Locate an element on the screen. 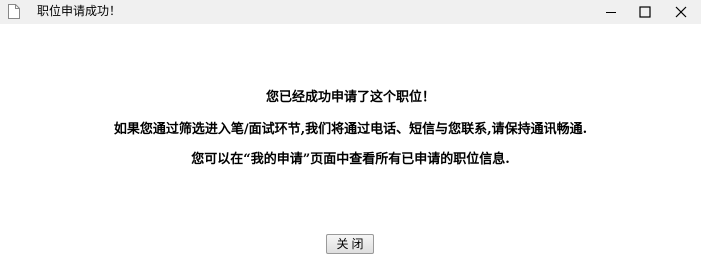  view-applications-hint: 您可以在“我的申请”页面中查看所有已申请的职位信息. is located at coordinates (350, 159).